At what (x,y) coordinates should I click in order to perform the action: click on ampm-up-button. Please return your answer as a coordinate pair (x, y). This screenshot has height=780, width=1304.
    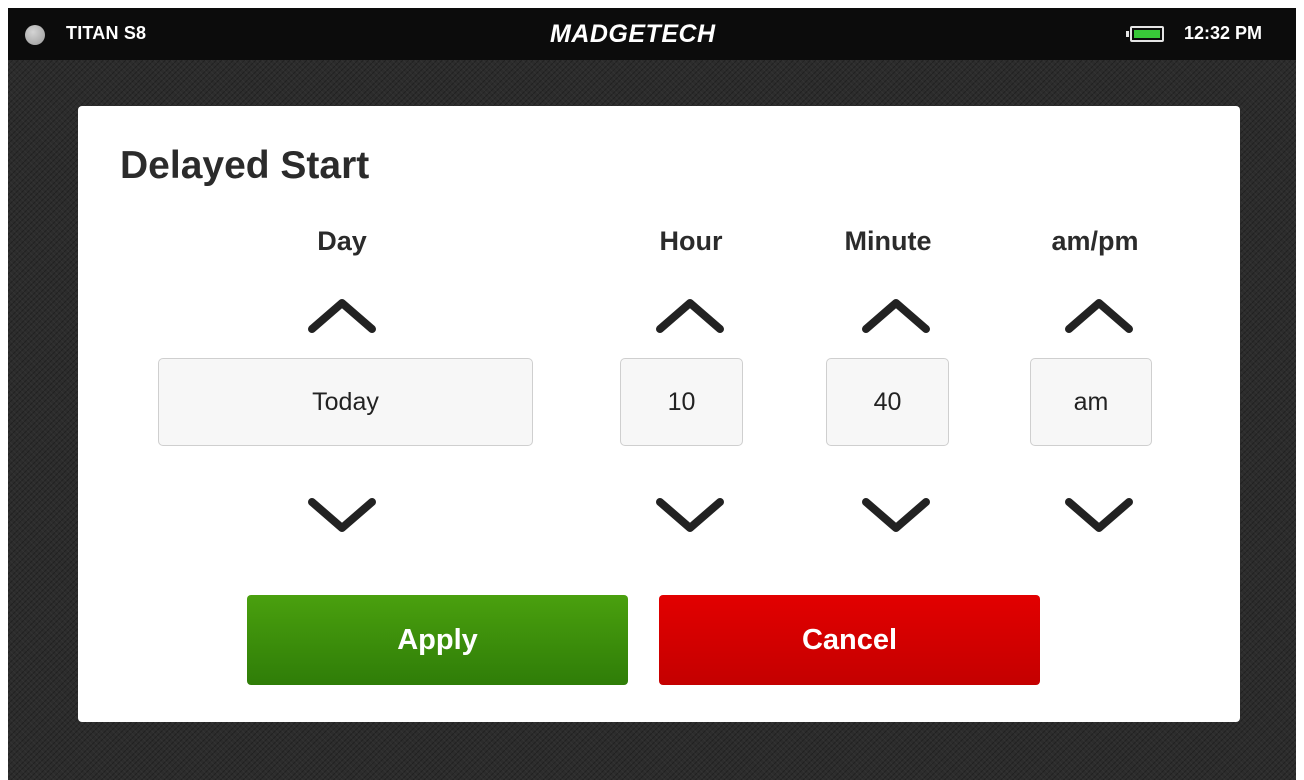
    Looking at the image, I should click on (1099, 316).